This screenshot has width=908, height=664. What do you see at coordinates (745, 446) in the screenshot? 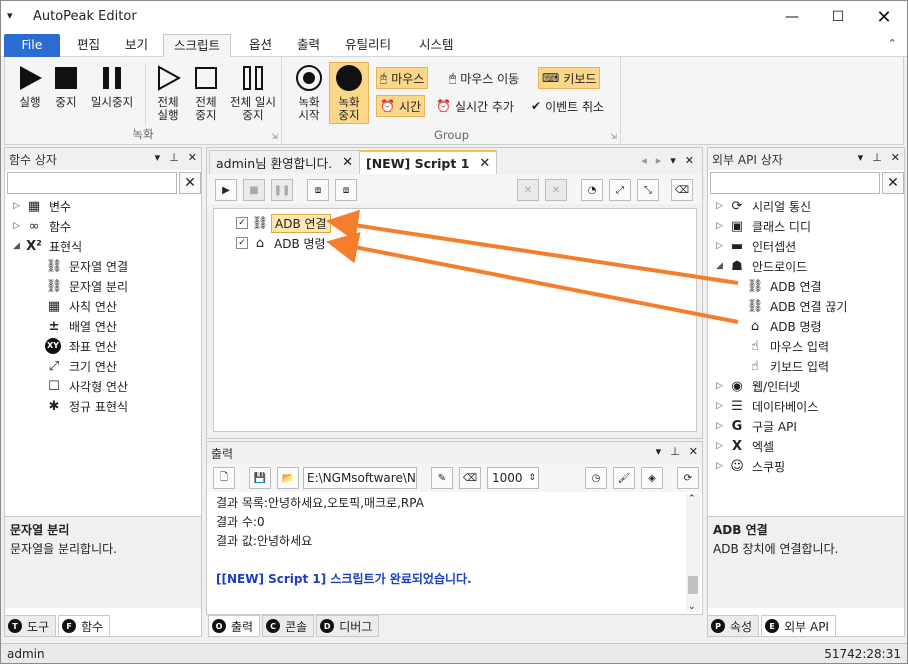
I see `api-item-excel: ▷ X 엑셀` at bounding box center [745, 446].